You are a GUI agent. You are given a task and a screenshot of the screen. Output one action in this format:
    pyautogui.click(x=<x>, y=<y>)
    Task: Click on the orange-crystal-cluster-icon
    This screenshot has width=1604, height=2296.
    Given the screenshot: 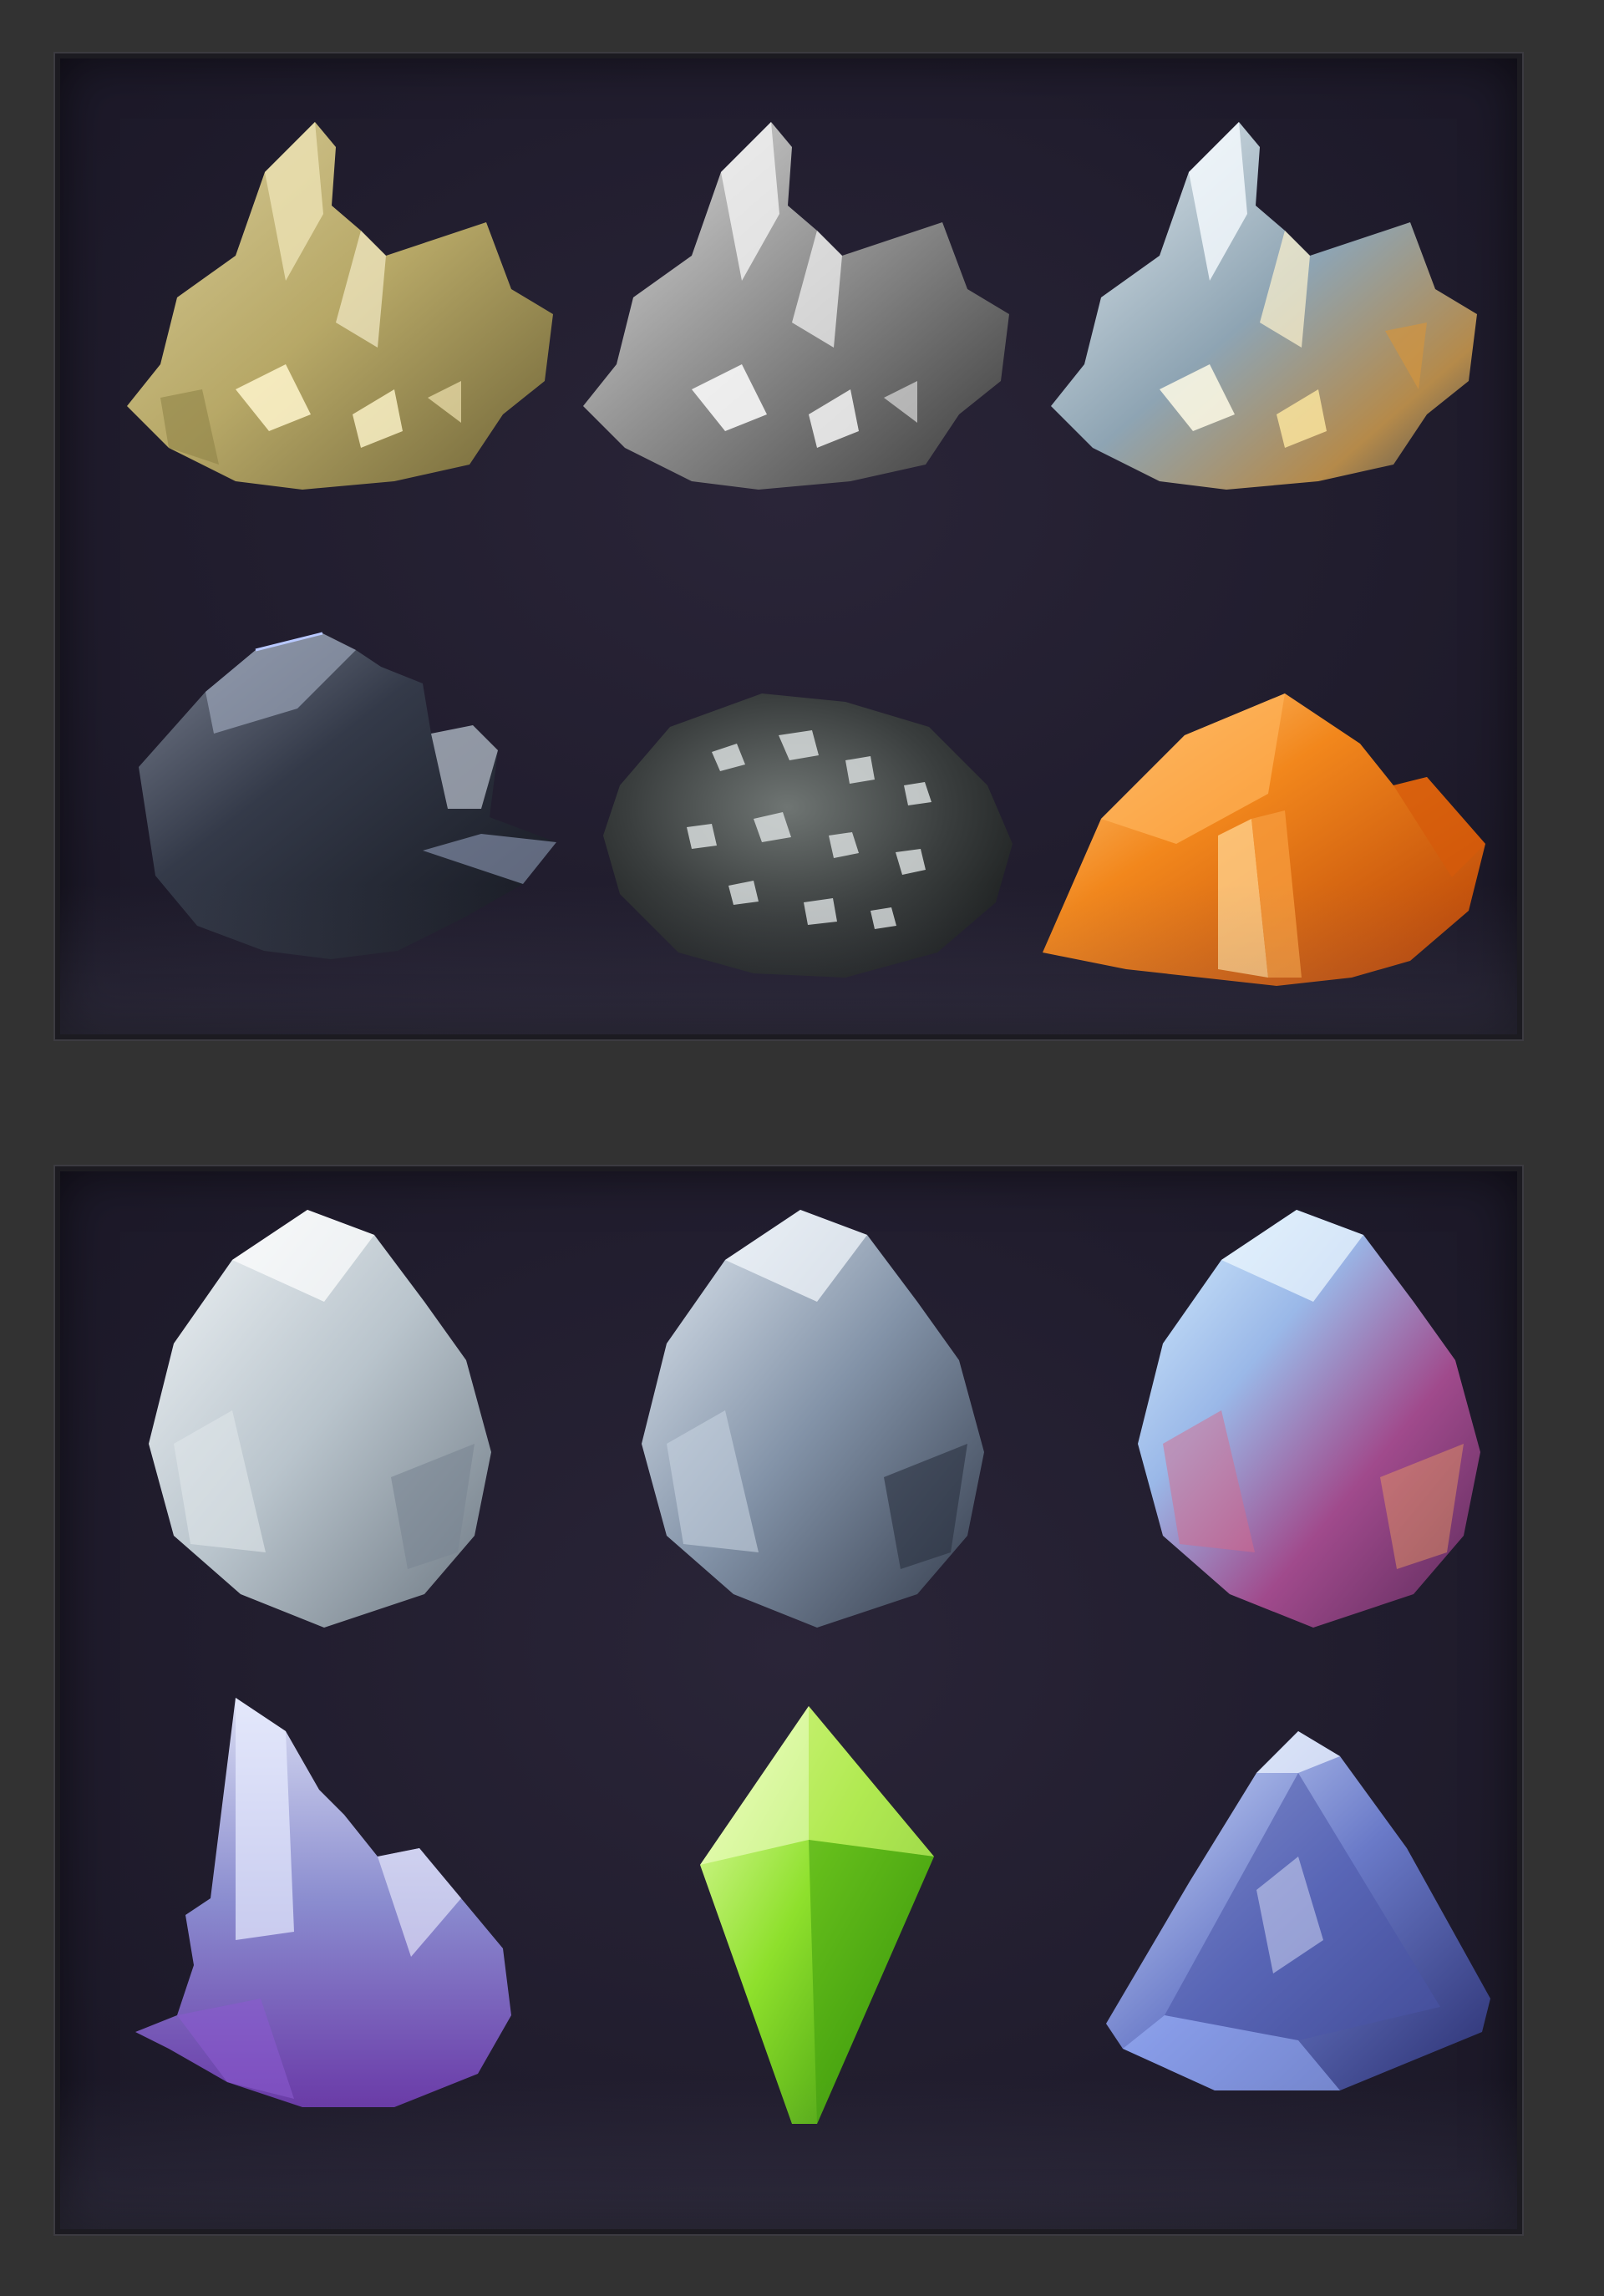 What is the action you would take?
    pyautogui.click(x=1268, y=819)
    